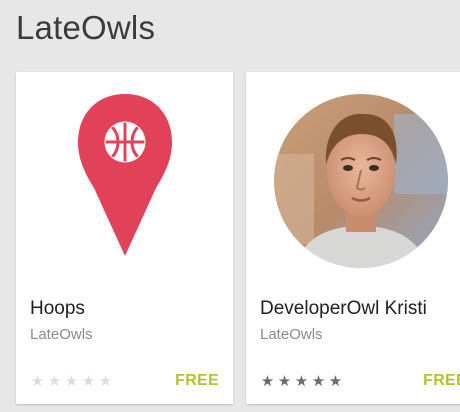  What do you see at coordinates (57, 308) in the screenshot?
I see `app-title: Hoops` at bounding box center [57, 308].